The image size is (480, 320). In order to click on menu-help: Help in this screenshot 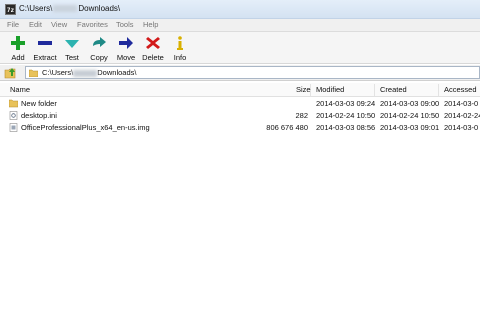, I will do `click(150, 24)`.